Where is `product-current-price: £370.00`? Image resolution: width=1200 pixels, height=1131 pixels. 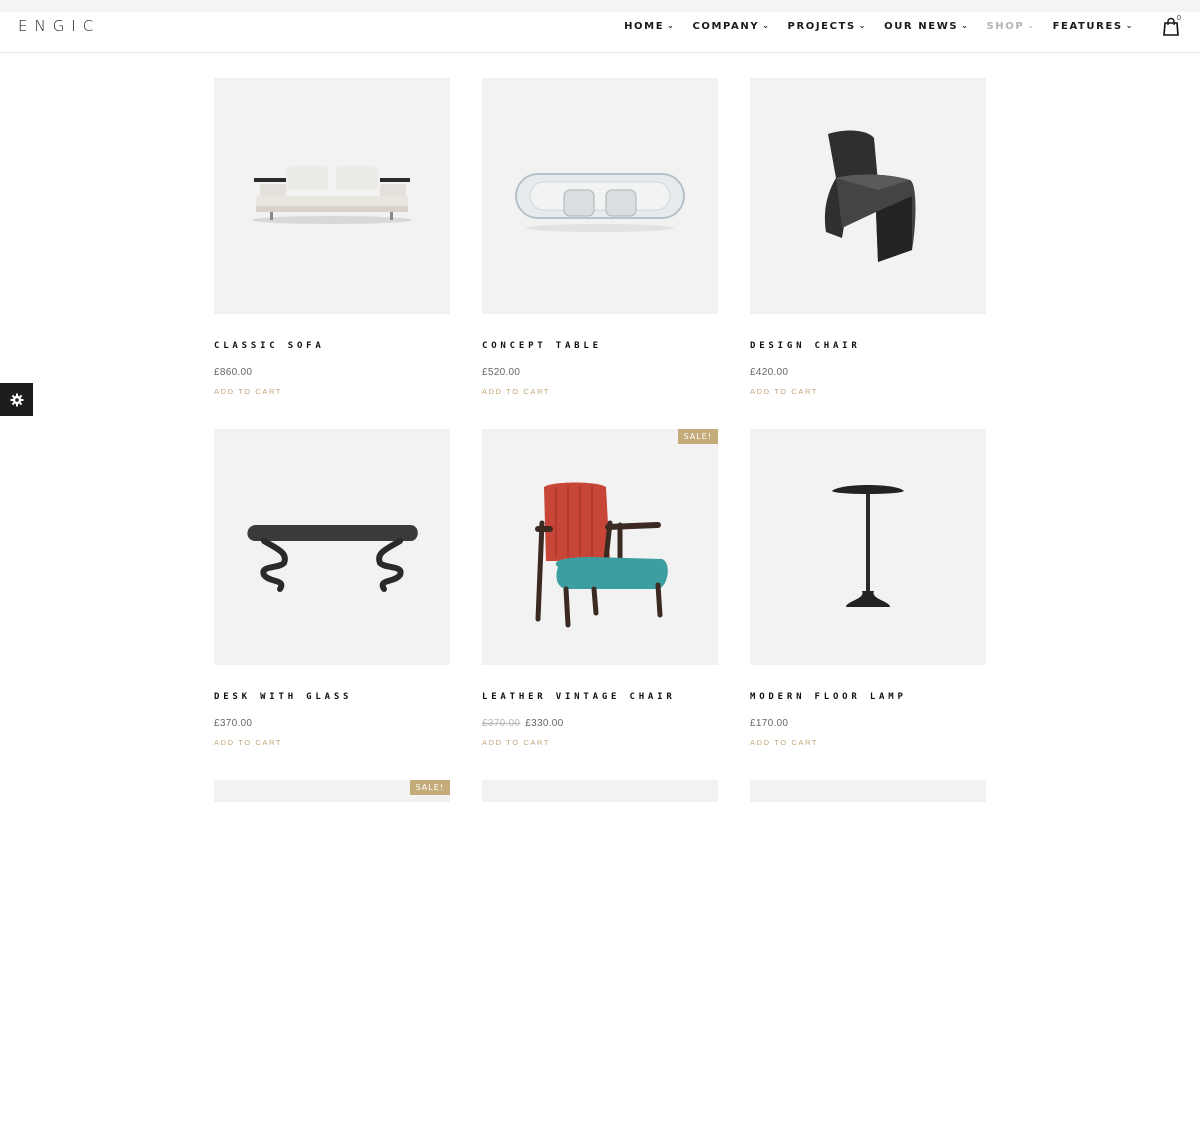
product-current-price: £370.00 is located at coordinates (233, 723).